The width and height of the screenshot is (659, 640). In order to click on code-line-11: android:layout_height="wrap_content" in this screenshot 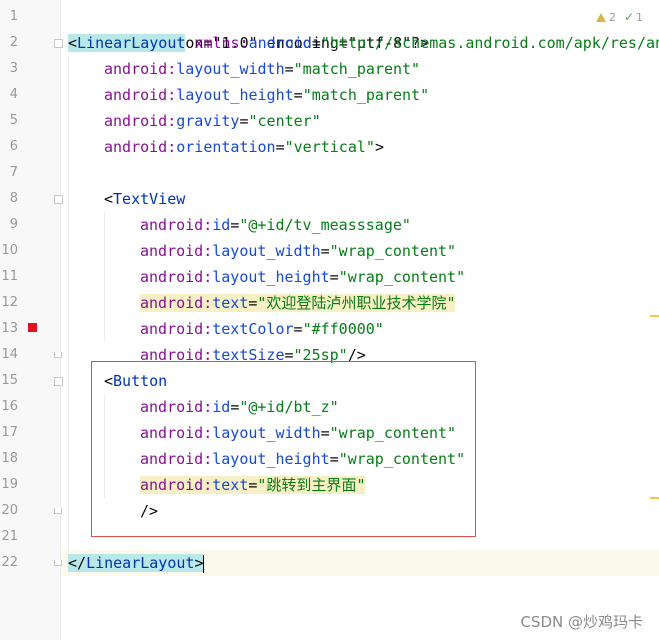, I will do `click(302, 277)`.